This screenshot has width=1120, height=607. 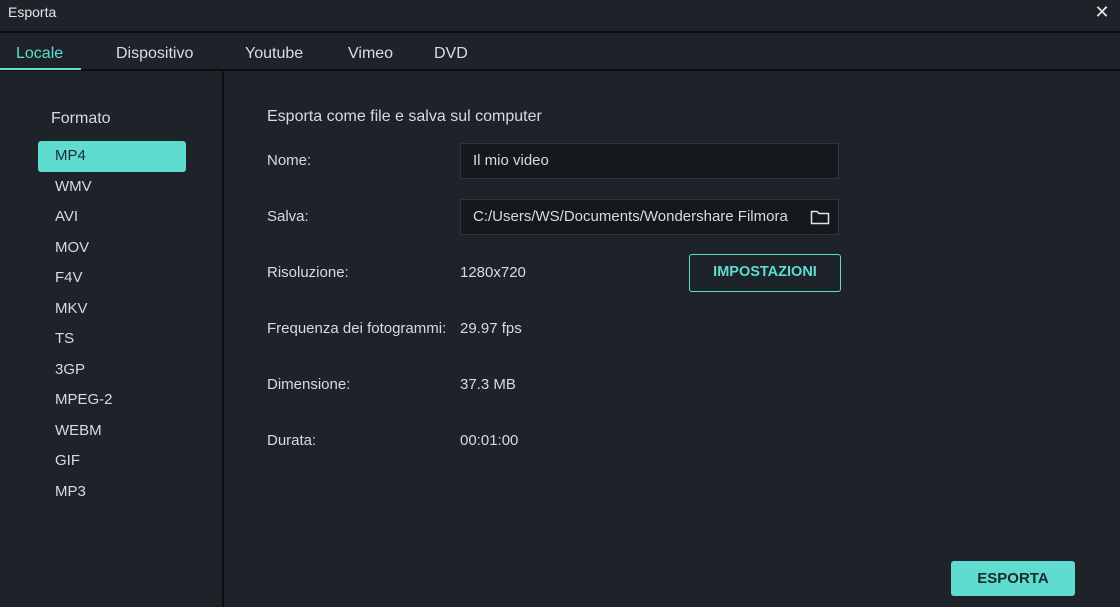 What do you see at coordinates (289, 160) in the screenshot?
I see `name-label: Nome:` at bounding box center [289, 160].